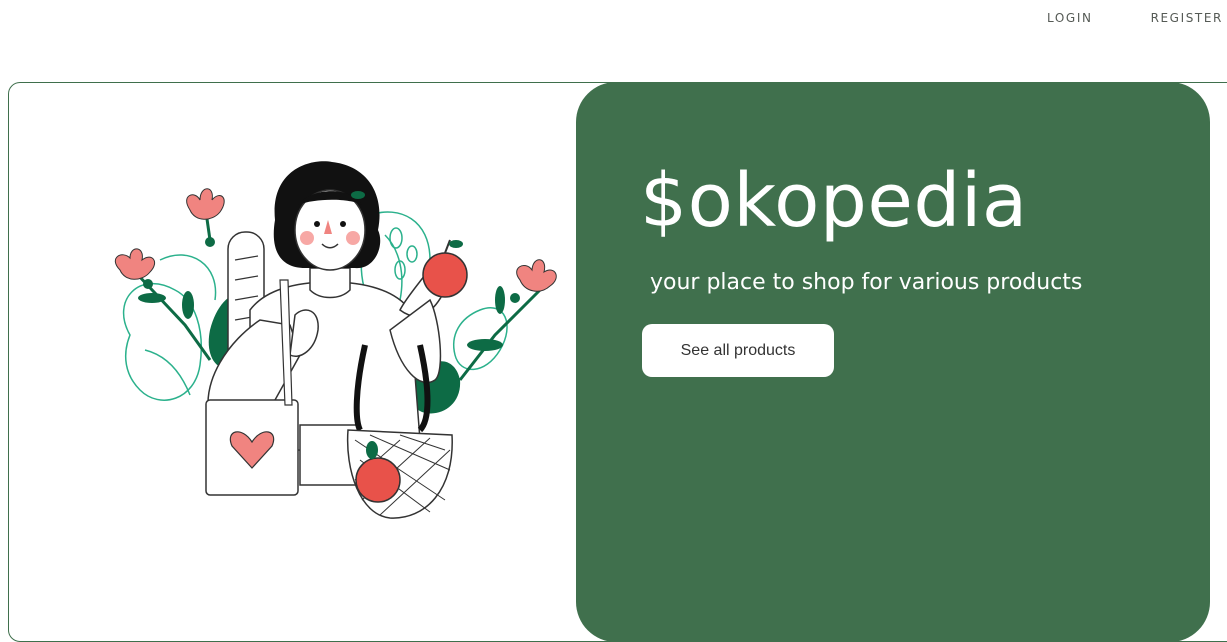 The width and height of the screenshot is (1227, 642). I want to click on register-link: REGISTER, so click(1187, 18).